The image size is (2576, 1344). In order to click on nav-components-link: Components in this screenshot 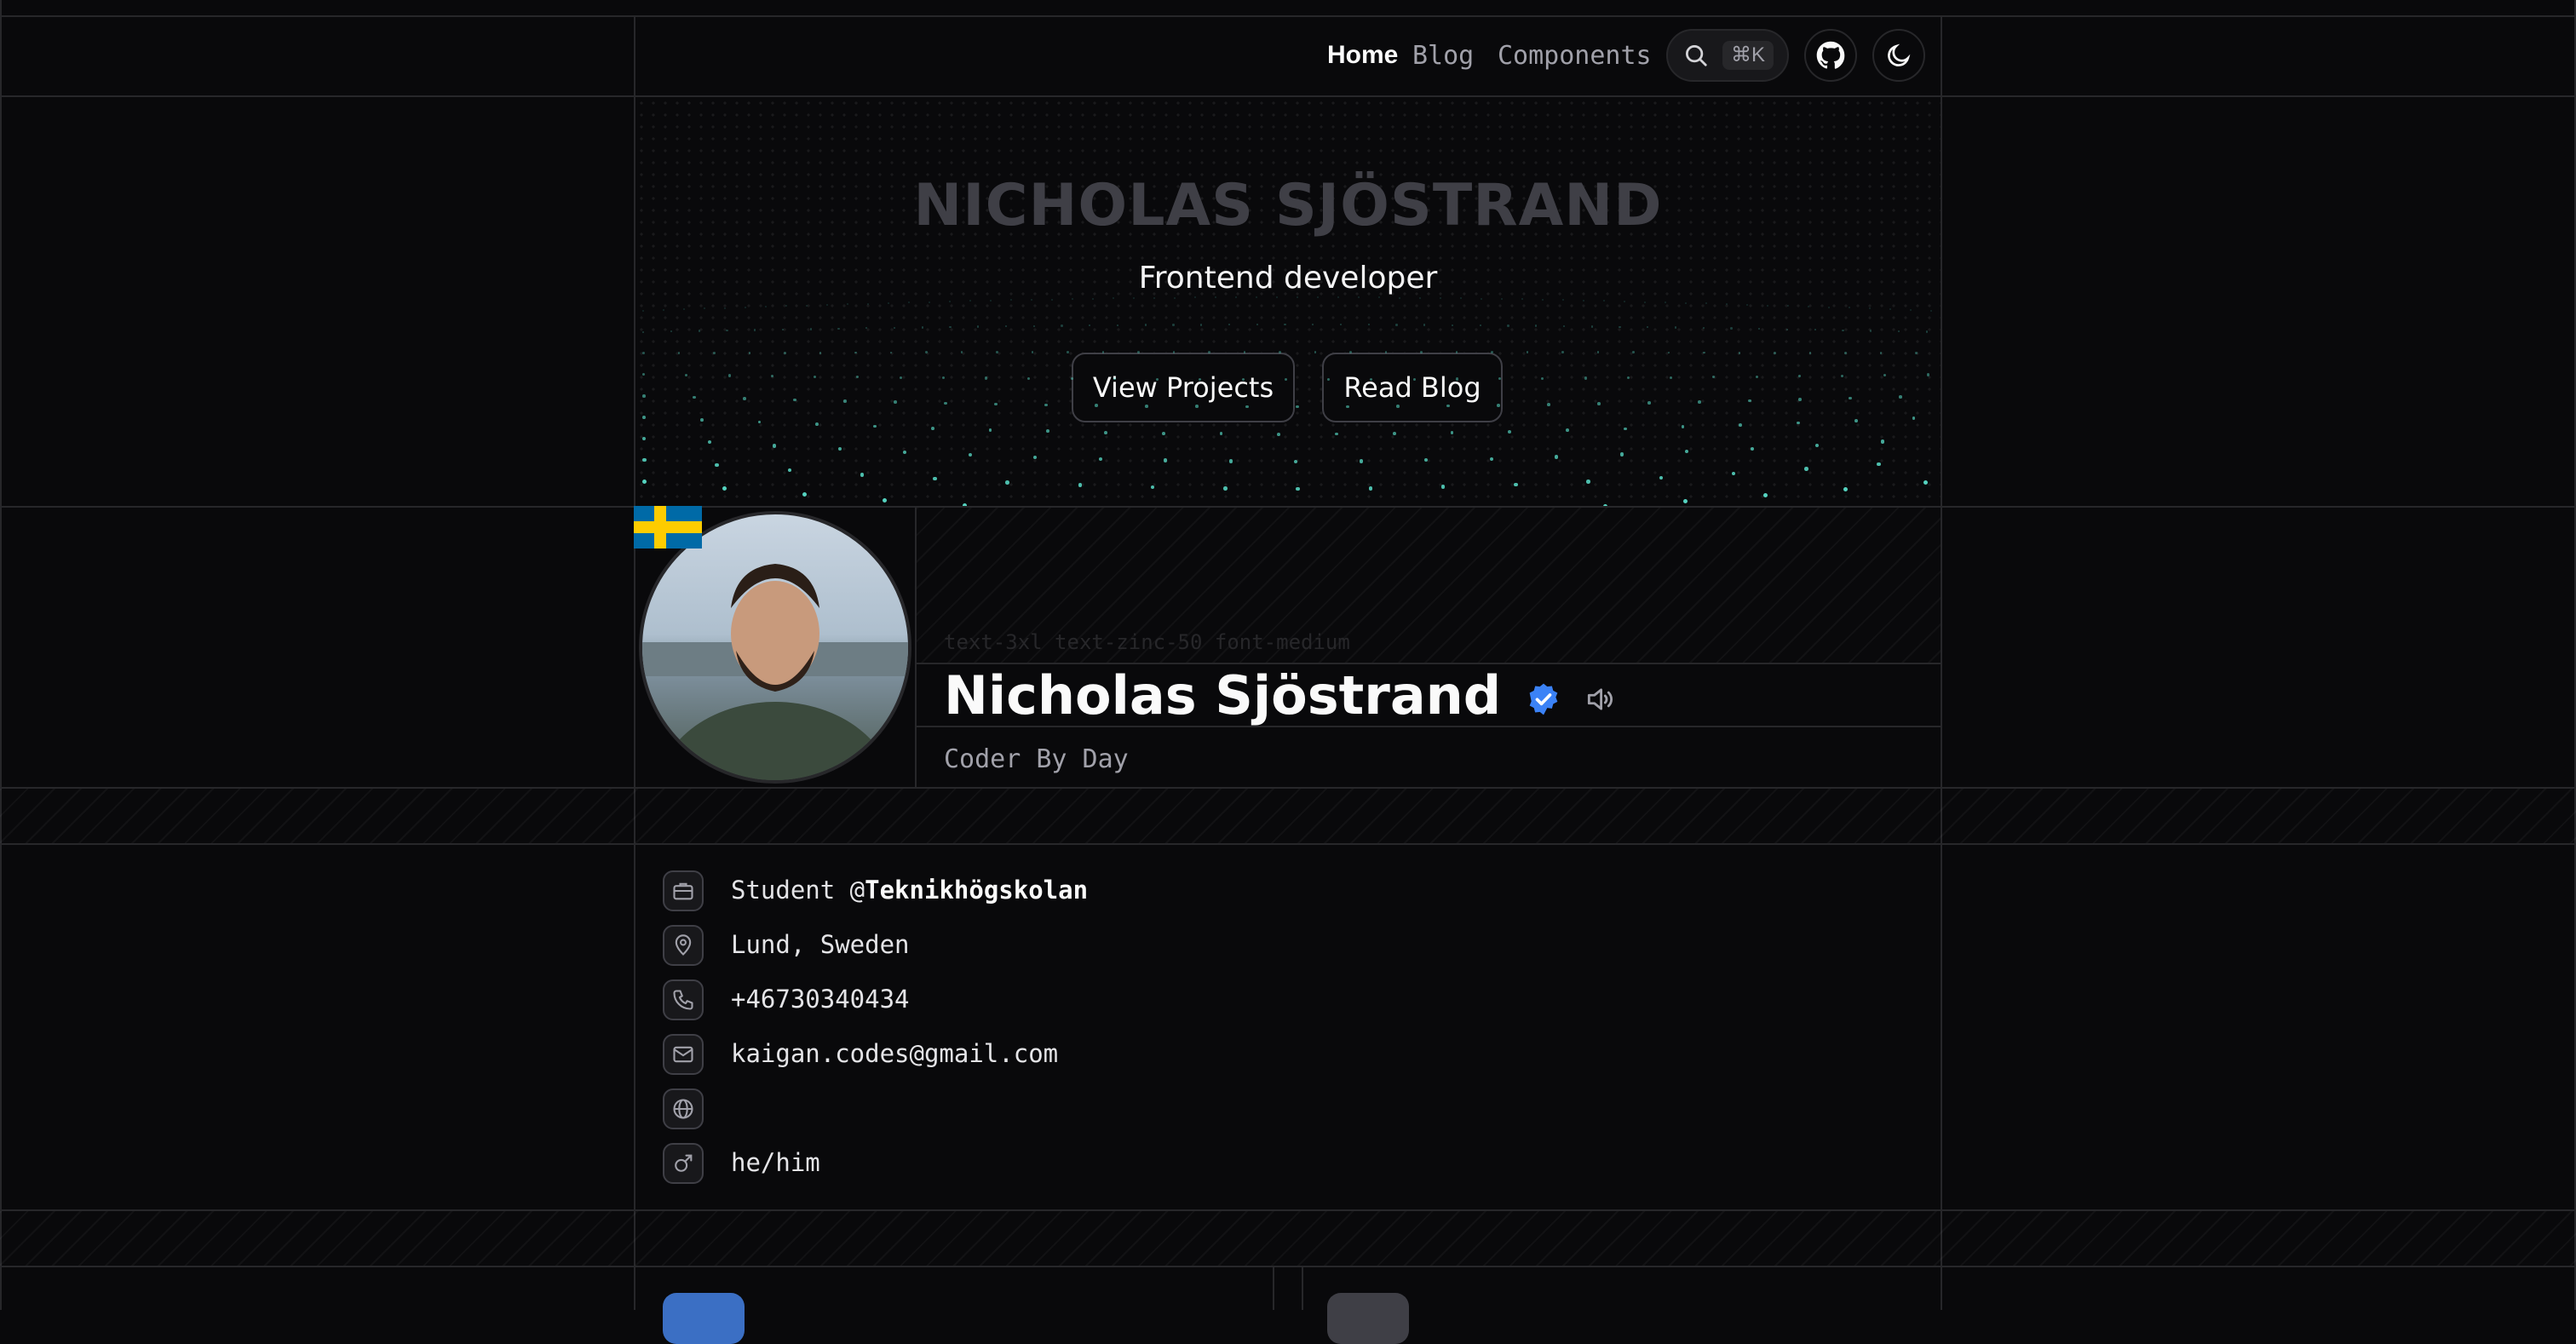, I will do `click(1575, 56)`.